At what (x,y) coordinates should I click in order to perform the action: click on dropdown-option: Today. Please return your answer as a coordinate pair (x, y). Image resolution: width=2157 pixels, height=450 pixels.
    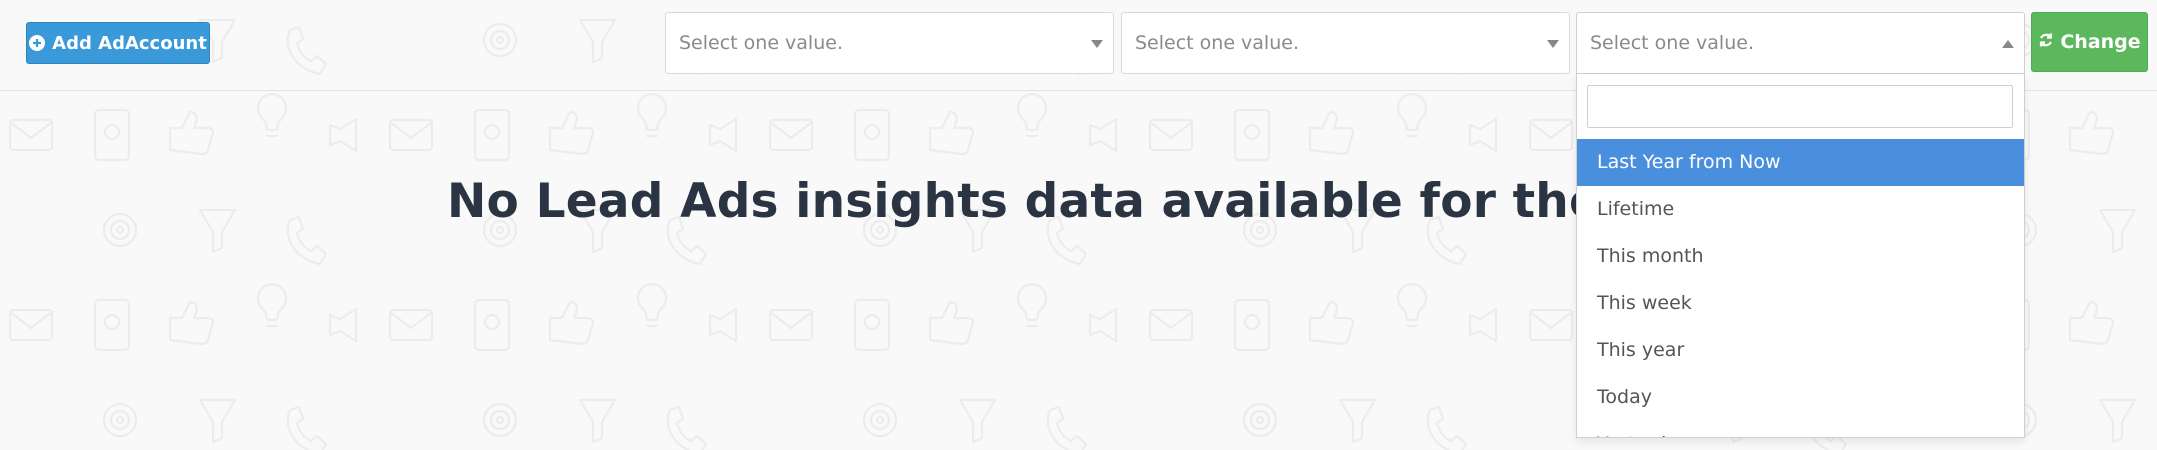
    Looking at the image, I should click on (1800, 397).